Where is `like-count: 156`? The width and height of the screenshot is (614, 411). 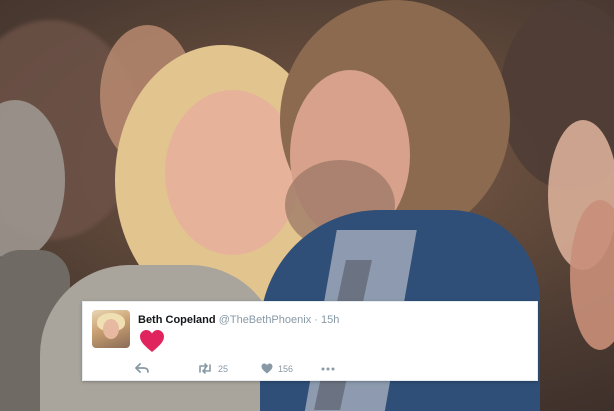
like-count: 156 is located at coordinates (286, 368).